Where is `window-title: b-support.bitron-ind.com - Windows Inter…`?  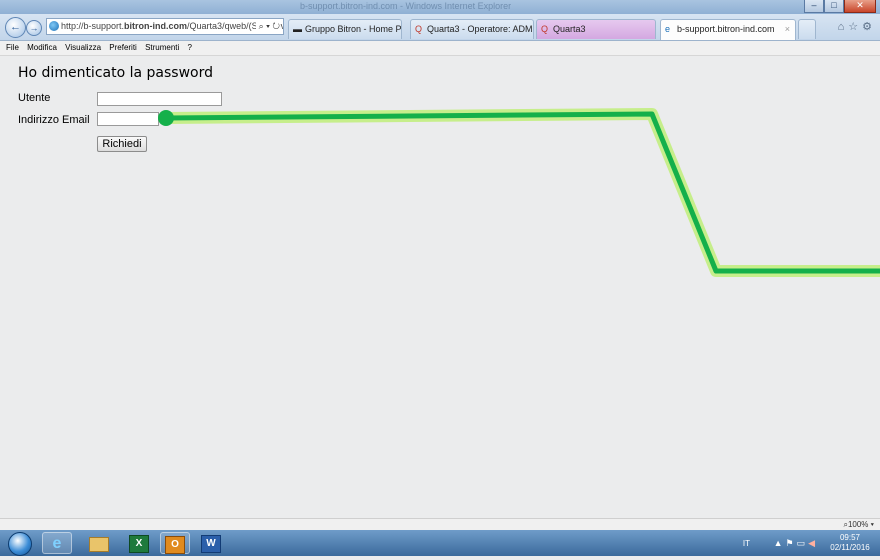
window-title: b-support.bitron-ind.com - Windows Inter… is located at coordinates (406, 6).